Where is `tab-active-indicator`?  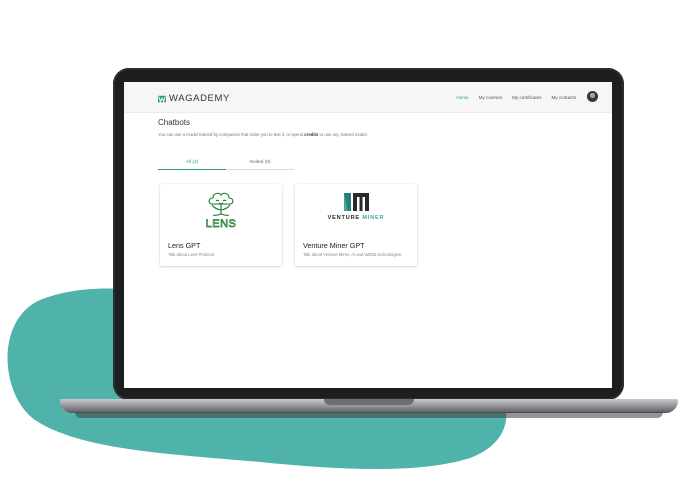 tab-active-indicator is located at coordinates (192, 169).